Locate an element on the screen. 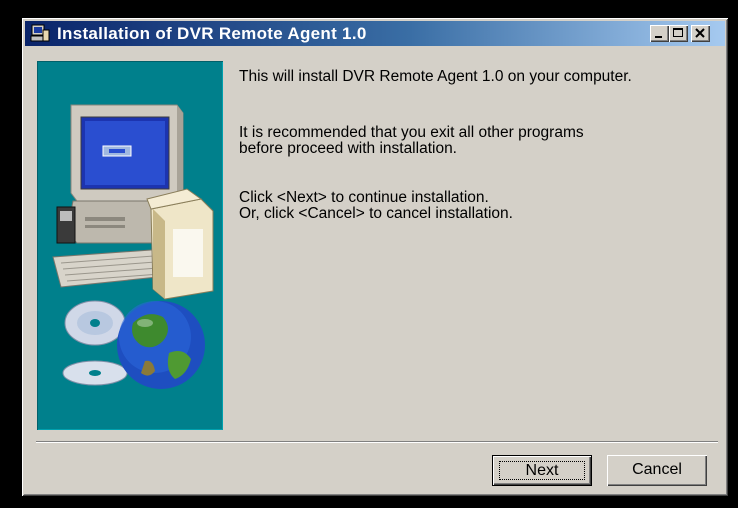 This screenshot has width=738, height=508. maximize-icon is located at coordinates (678, 32).